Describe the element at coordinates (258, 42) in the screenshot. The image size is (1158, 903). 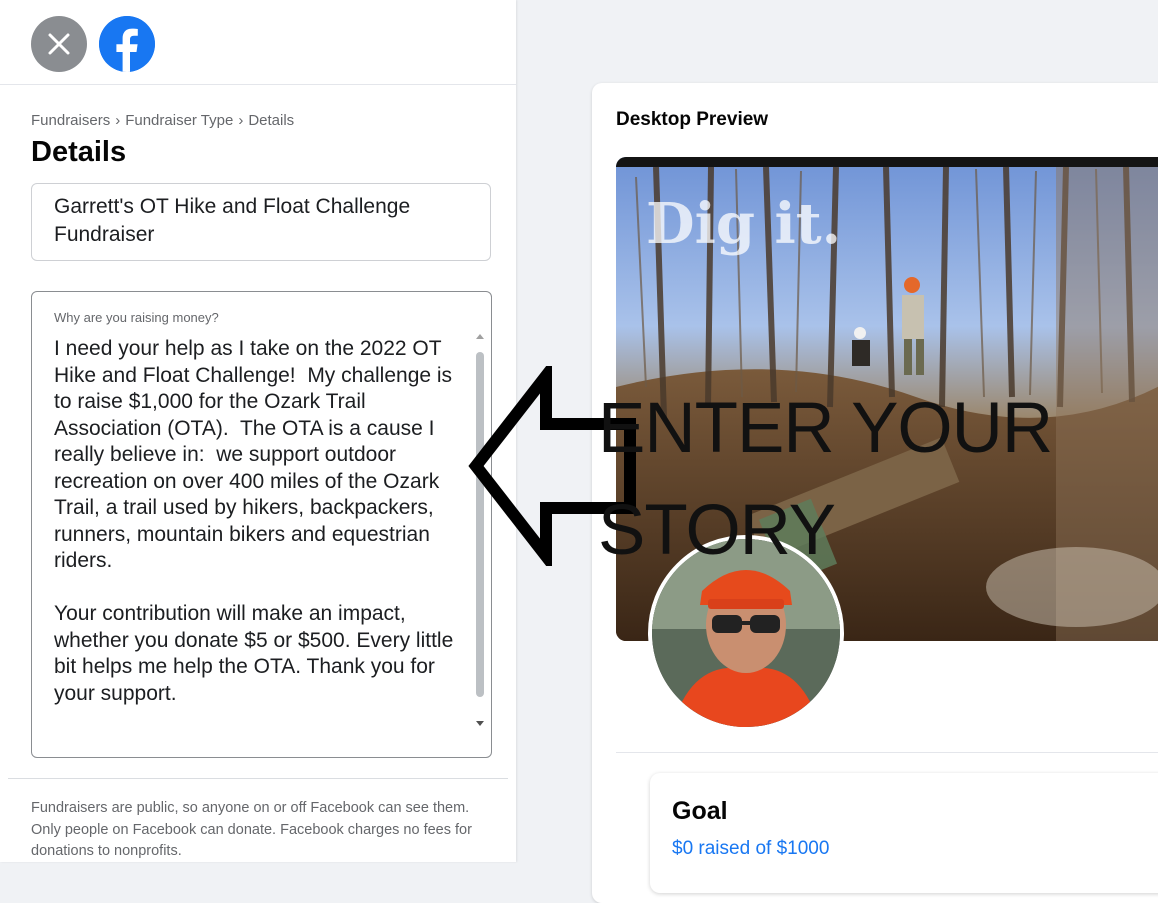
I see `top-bar` at that location.